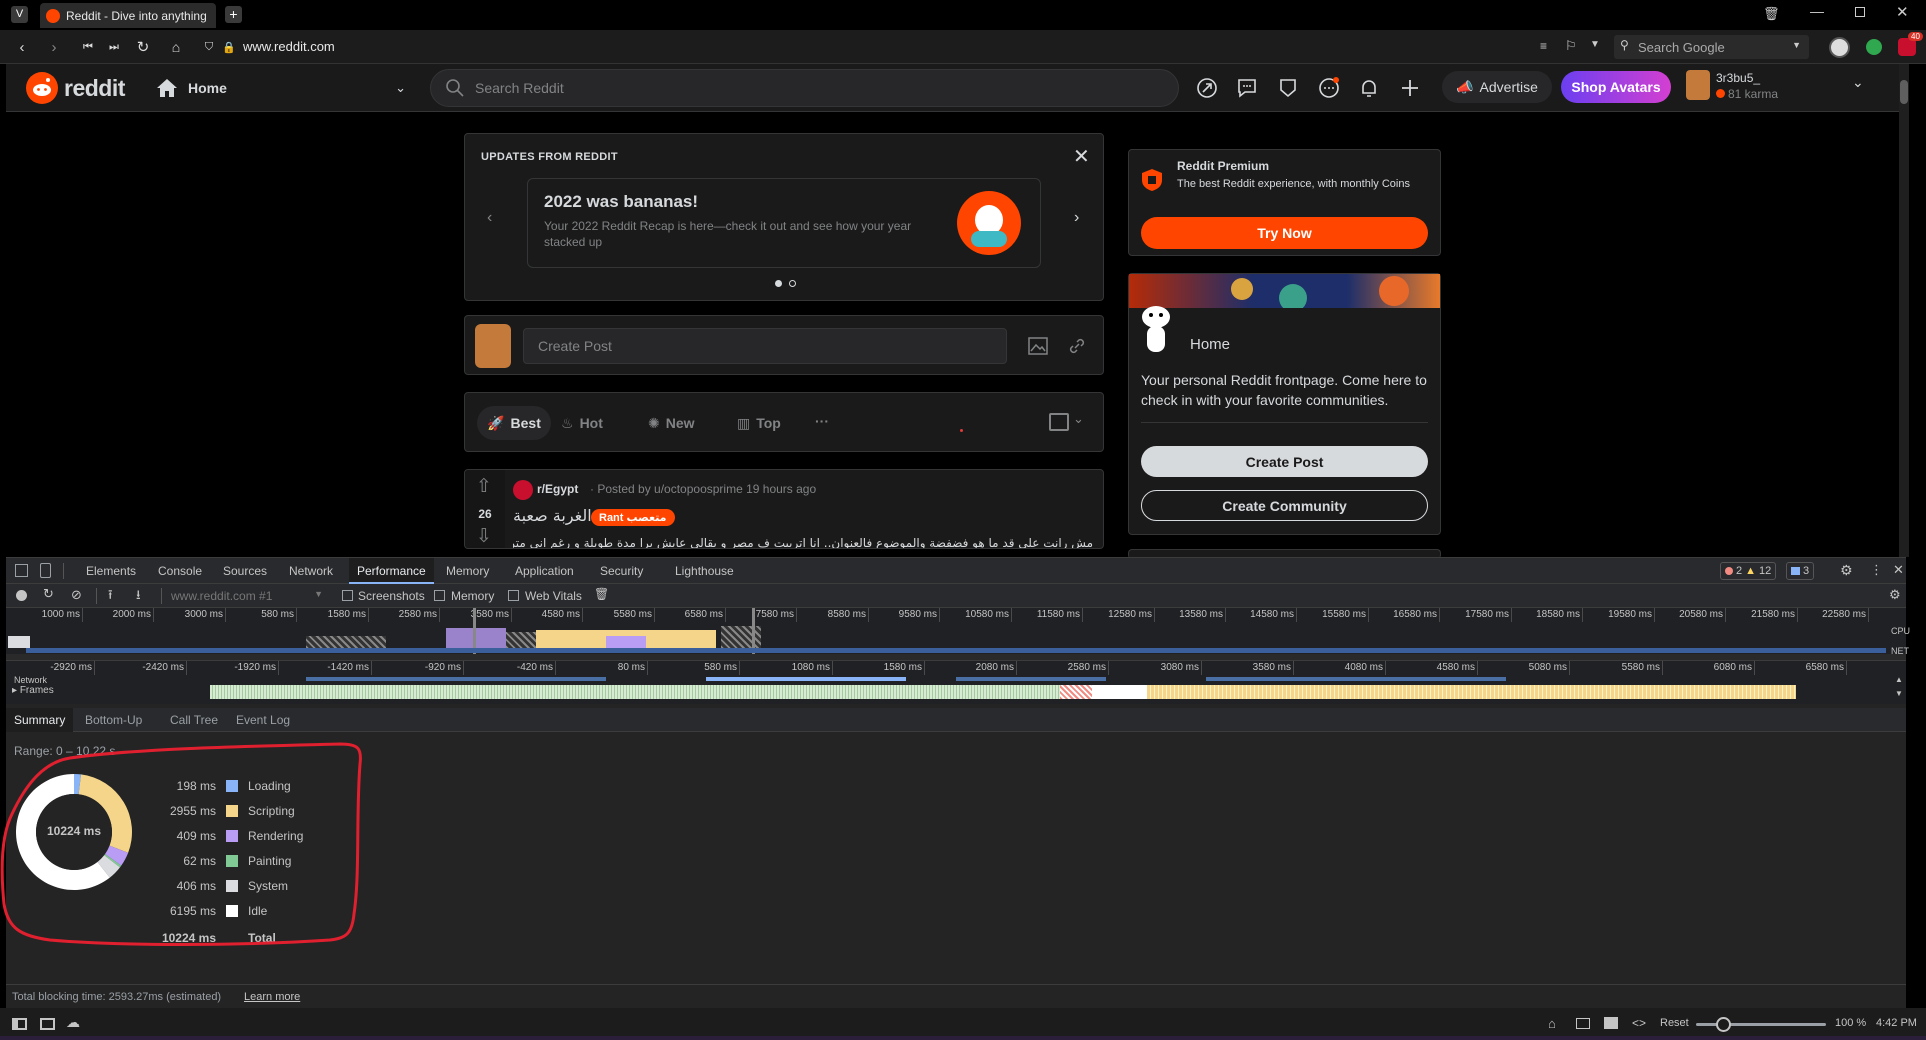  I want to click on chat-icon, so click(1247, 88).